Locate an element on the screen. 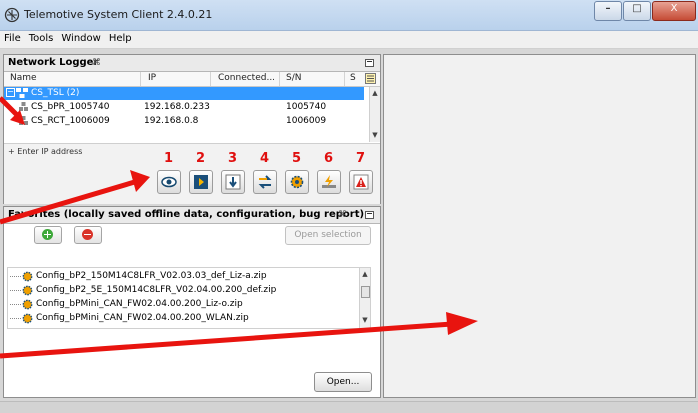 The width and height of the screenshot is (698, 413). window-title: Telemotive System Client 2.4.0.21 is located at coordinates (118, 14).